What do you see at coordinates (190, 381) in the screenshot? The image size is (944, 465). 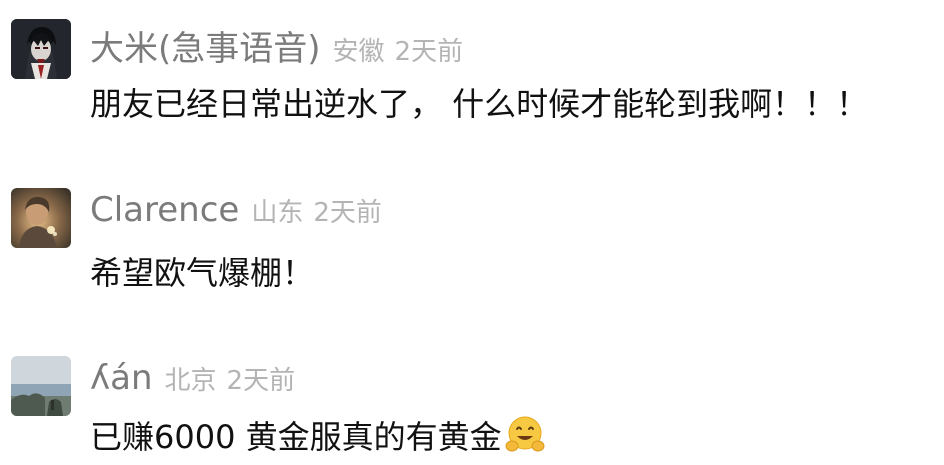 I see `location-label: 北京` at bounding box center [190, 381].